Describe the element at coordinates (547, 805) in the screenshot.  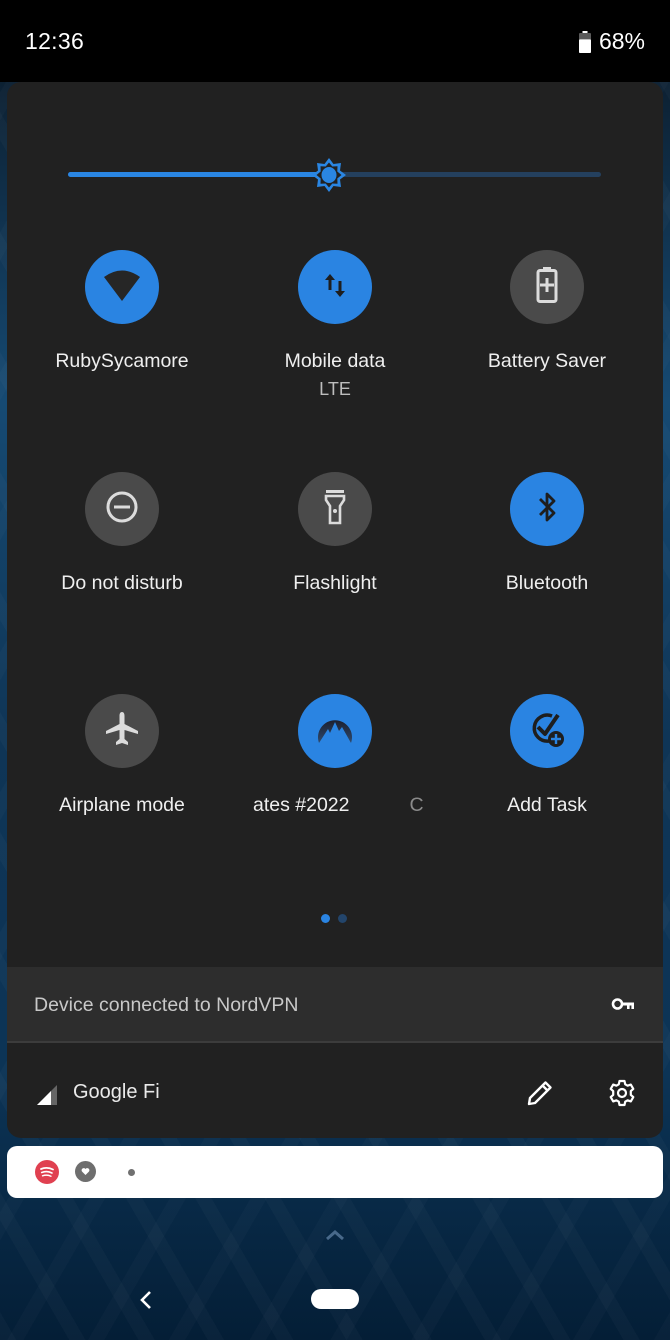
I see `tile-add-task-label: Add Task` at that location.